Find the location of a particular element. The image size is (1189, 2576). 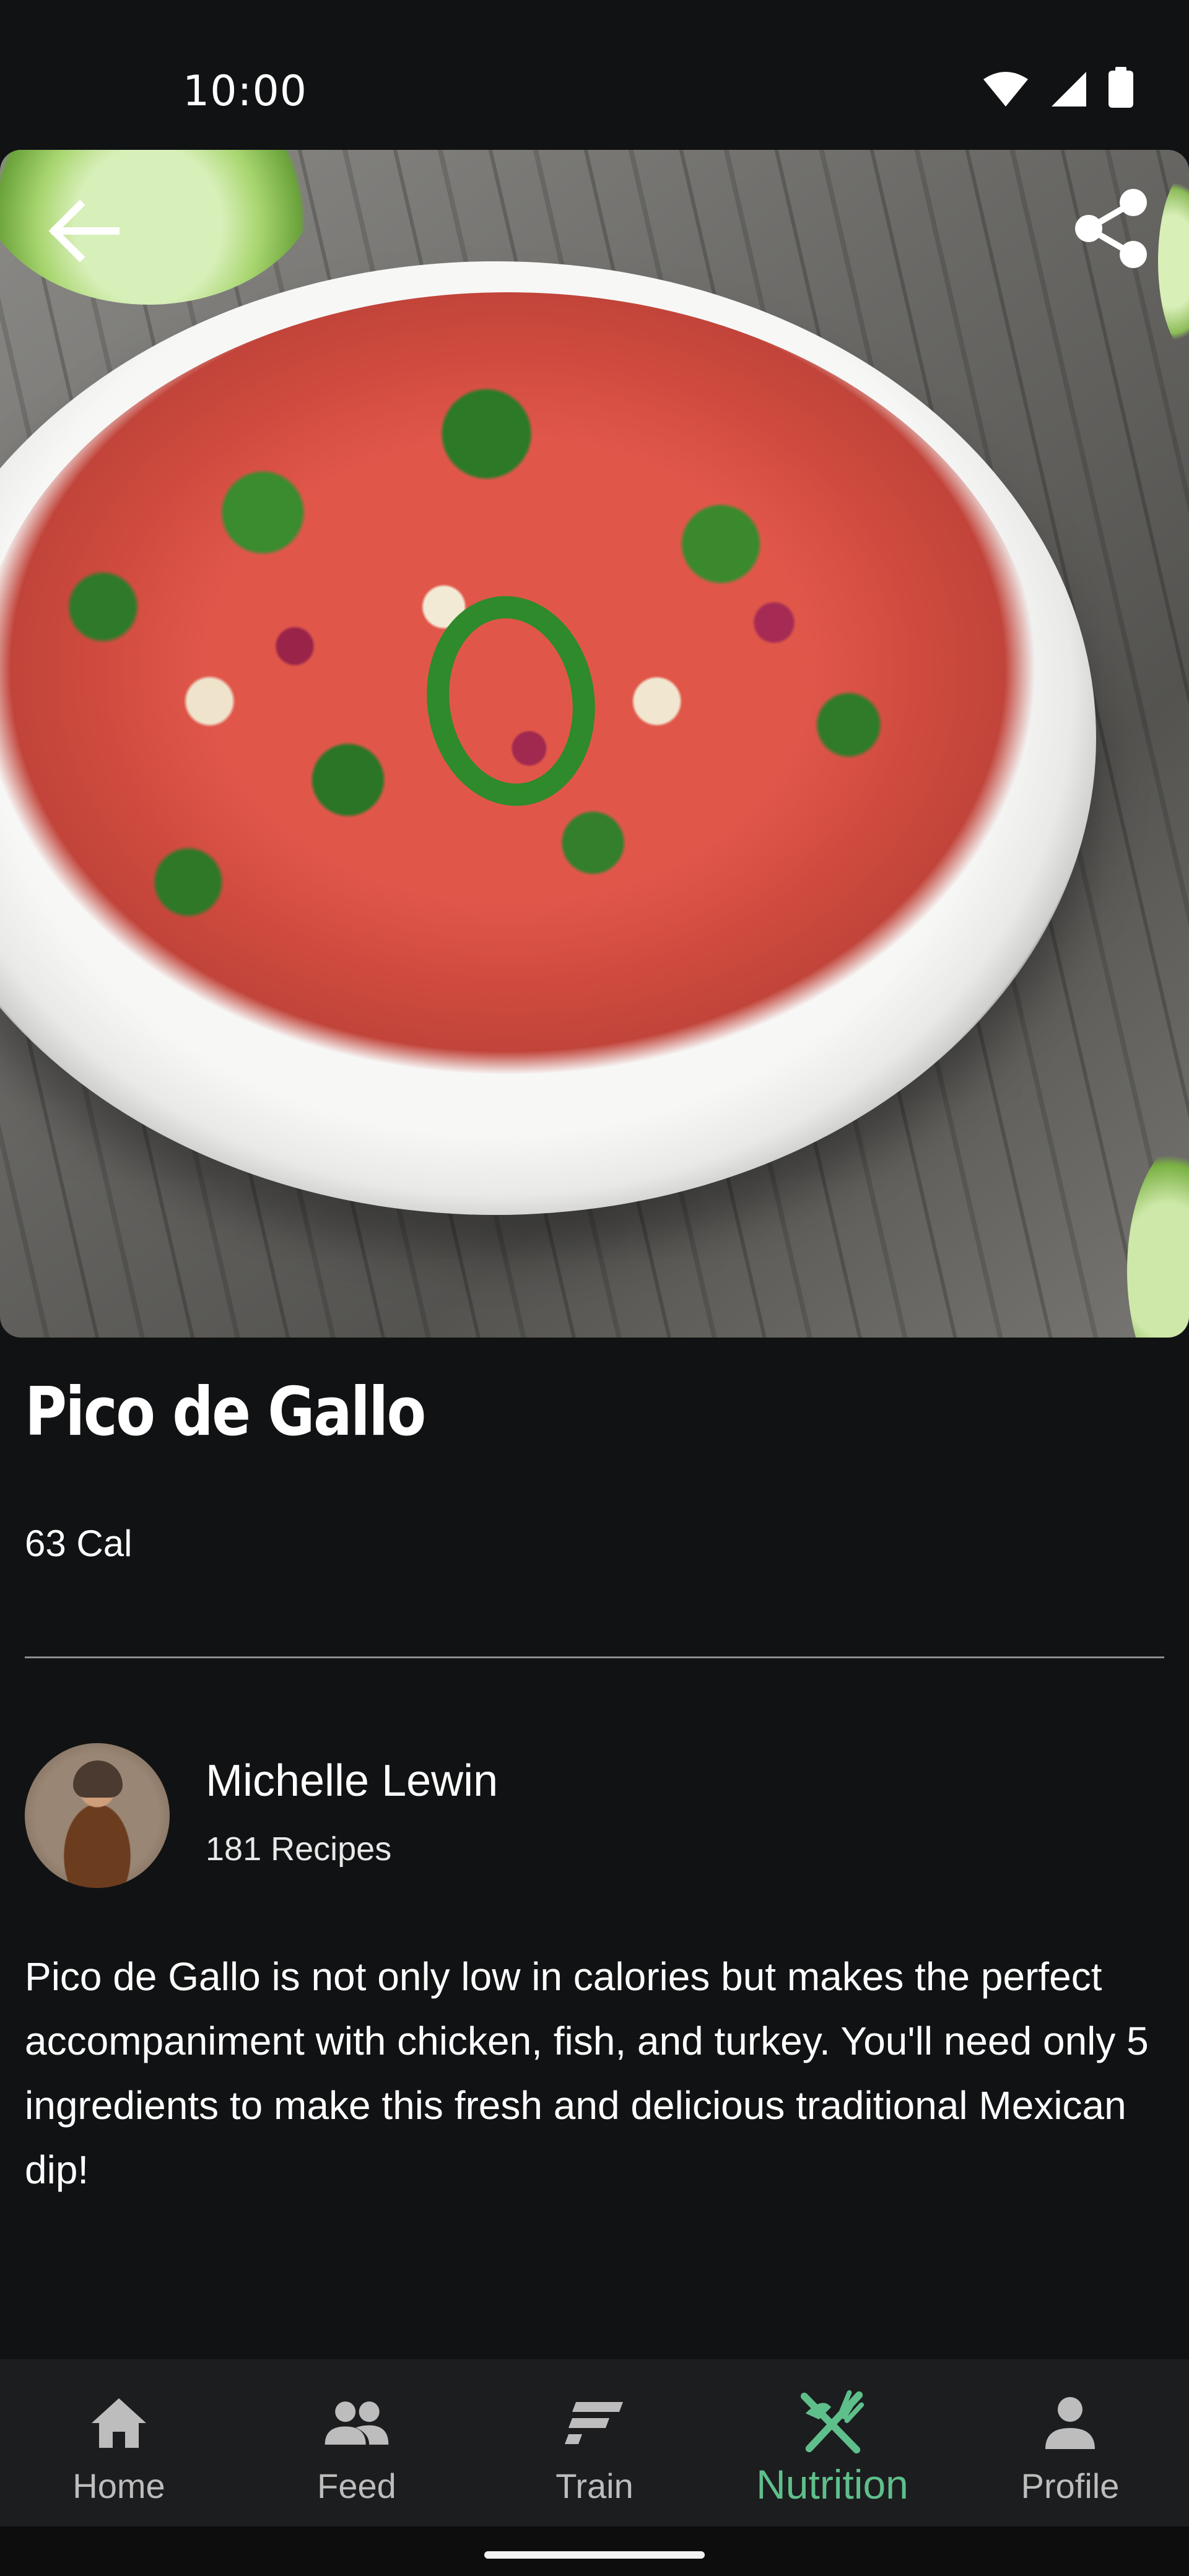

bottom-navigation: Home Feed Train Nutrition Profile is located at coordinates (594, 2442).